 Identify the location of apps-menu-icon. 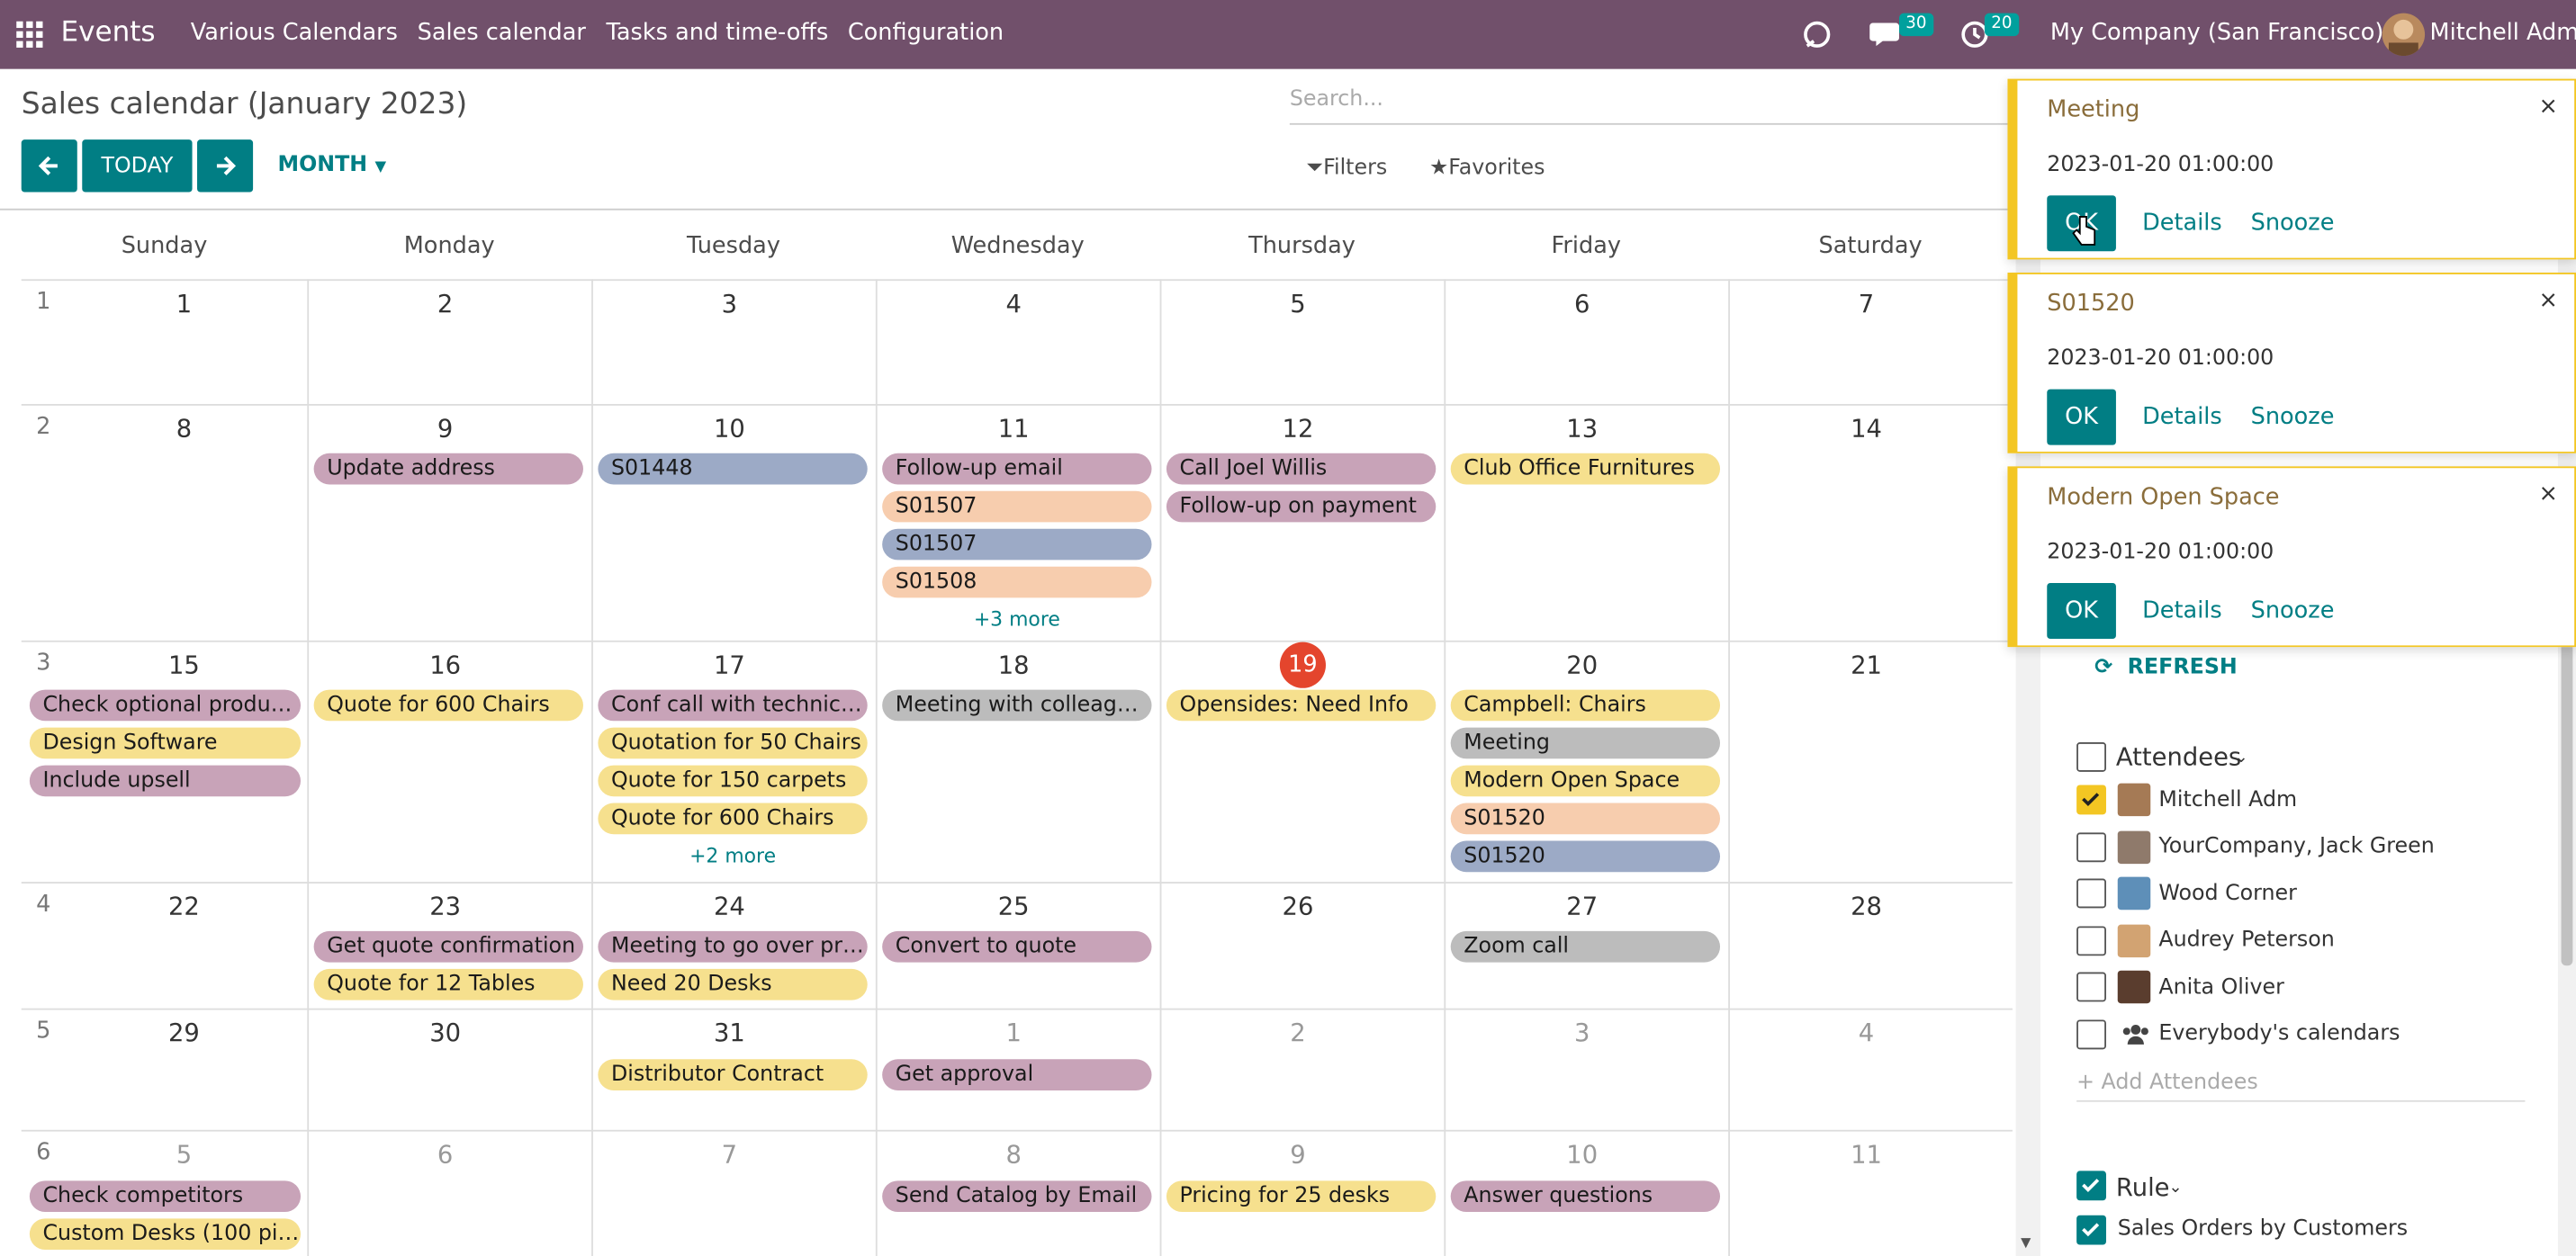
(29, 35).